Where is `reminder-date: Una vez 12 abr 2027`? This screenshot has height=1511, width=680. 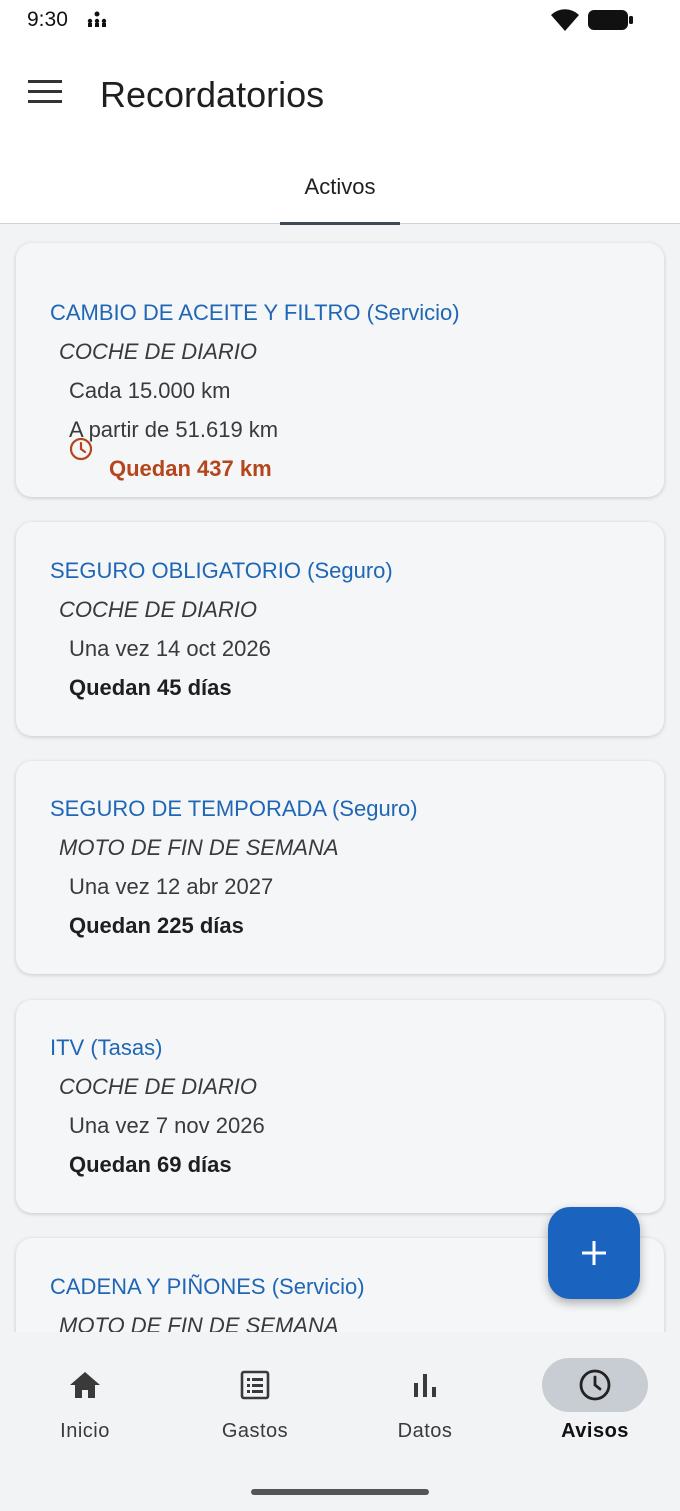 reminder-date: Una vez 12 abr 2027 is located at coordinates (171, 886).